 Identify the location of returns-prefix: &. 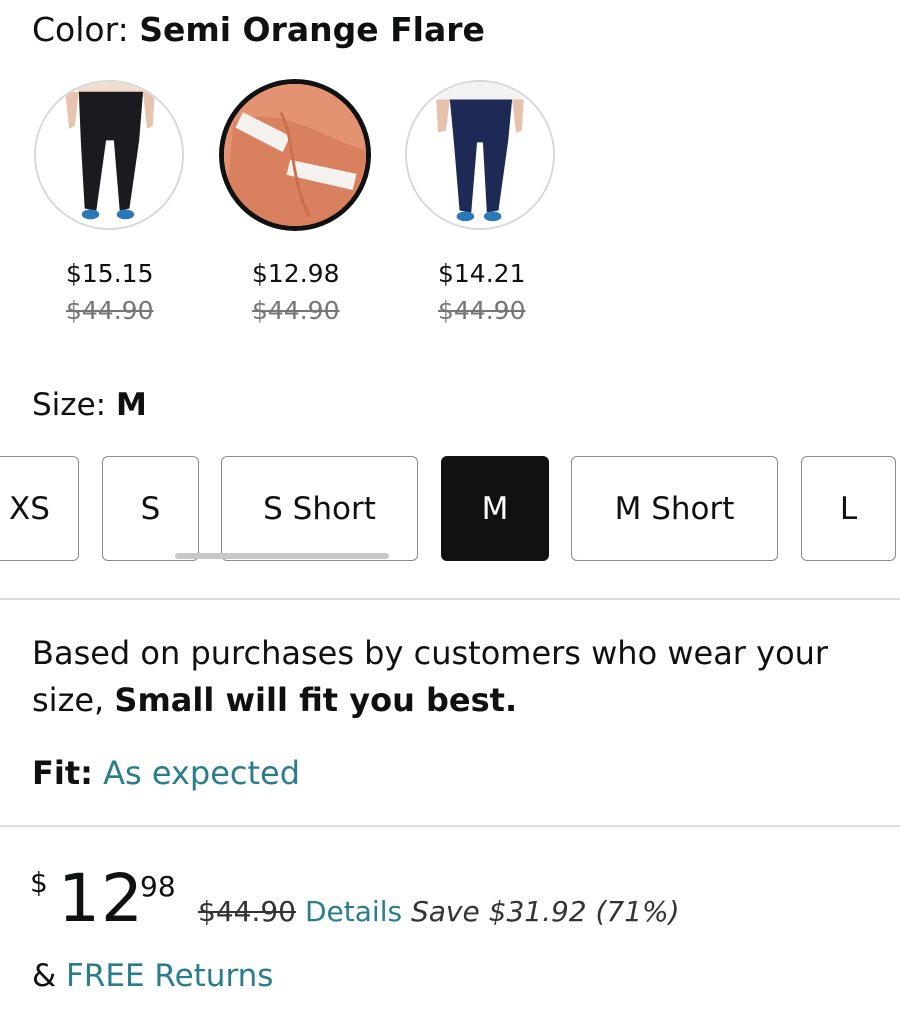
(49, 976).